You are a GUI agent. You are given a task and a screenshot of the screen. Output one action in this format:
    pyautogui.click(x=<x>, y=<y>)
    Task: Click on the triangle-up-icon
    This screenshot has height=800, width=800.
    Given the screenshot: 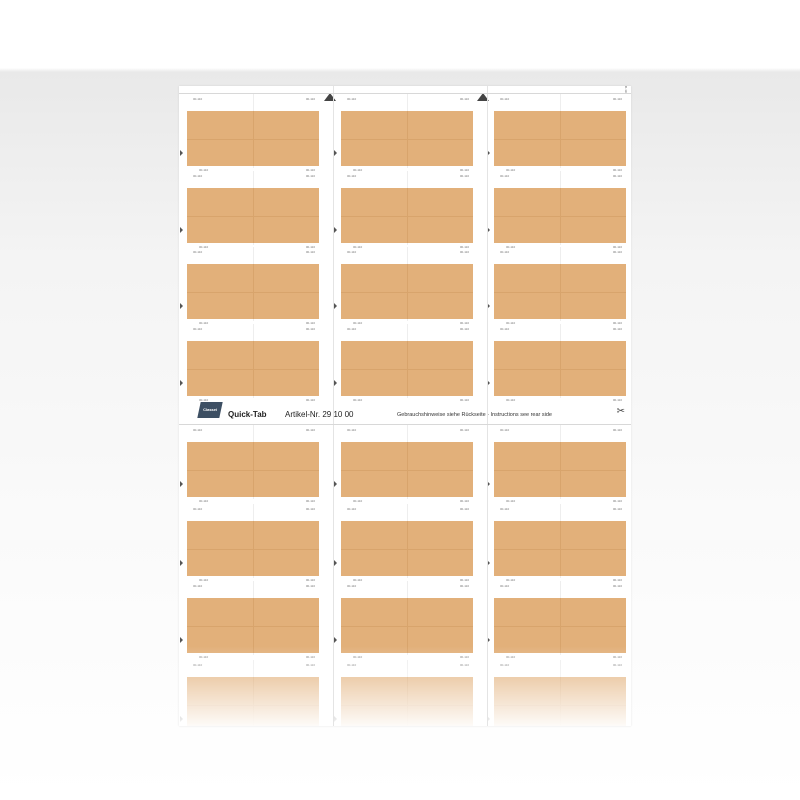 What is the action you would take?
    pyautogui.click(x=330, y=97)
    